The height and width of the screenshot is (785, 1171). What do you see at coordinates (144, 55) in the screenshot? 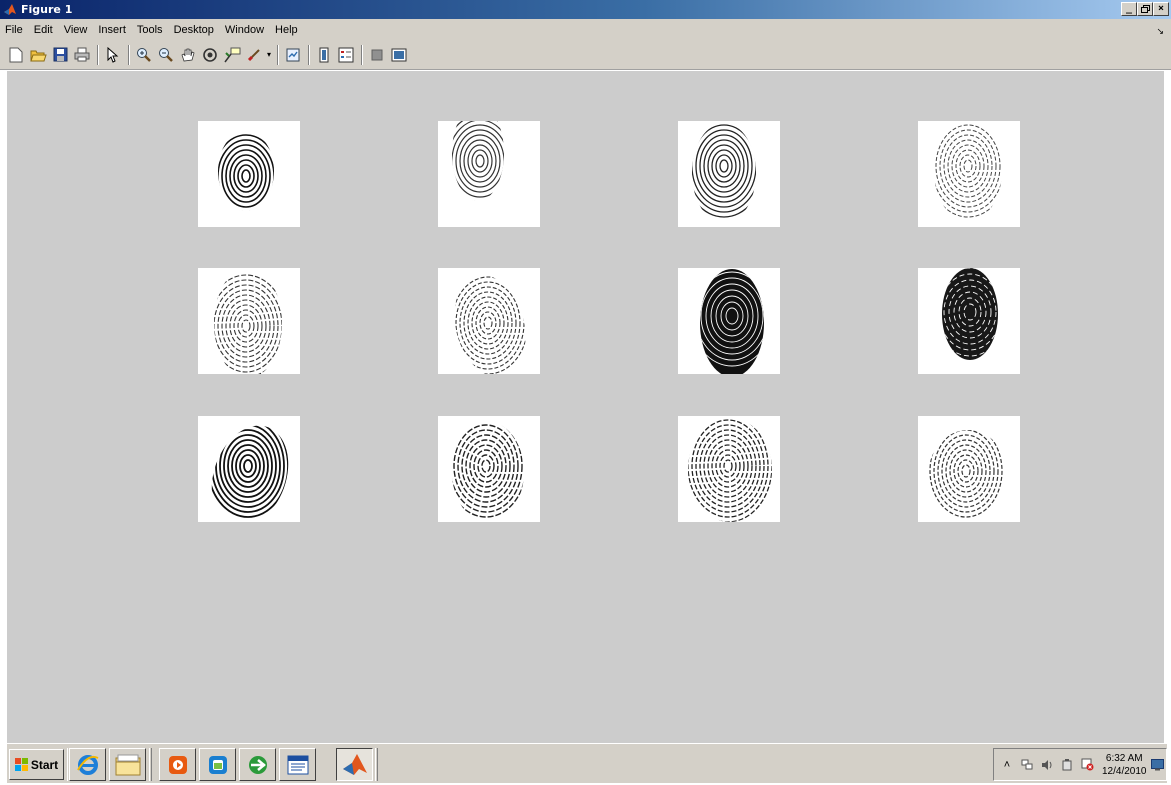
I see `zoom-in-icon` at bounding box center [144, 55].